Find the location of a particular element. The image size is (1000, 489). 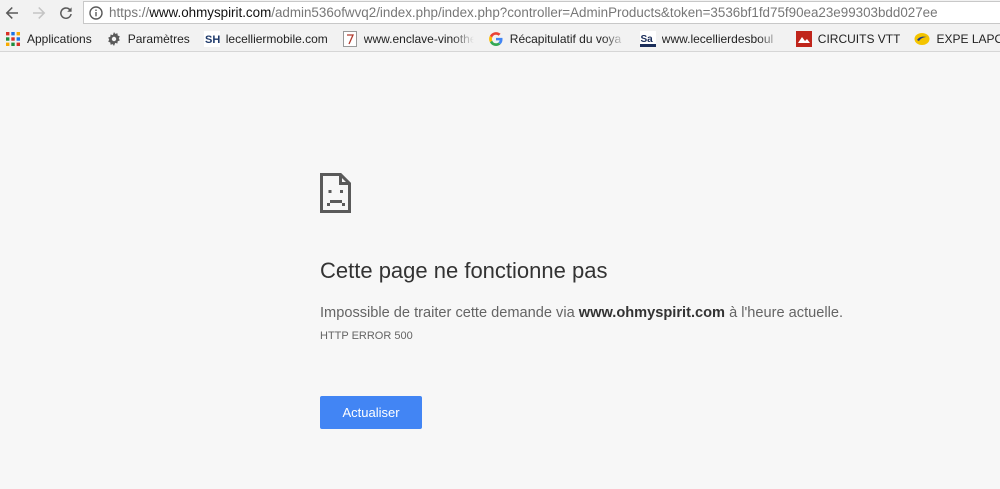

error-message-start: Impossible de traiter cette demande via is located at coordinates (449, 313).